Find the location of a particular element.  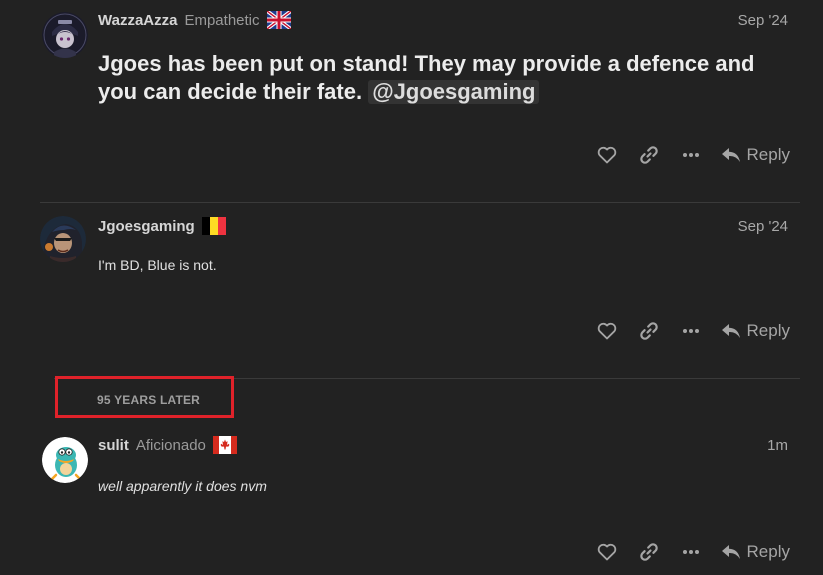

user-title: Aficionado is located at coordinates (170, 445).